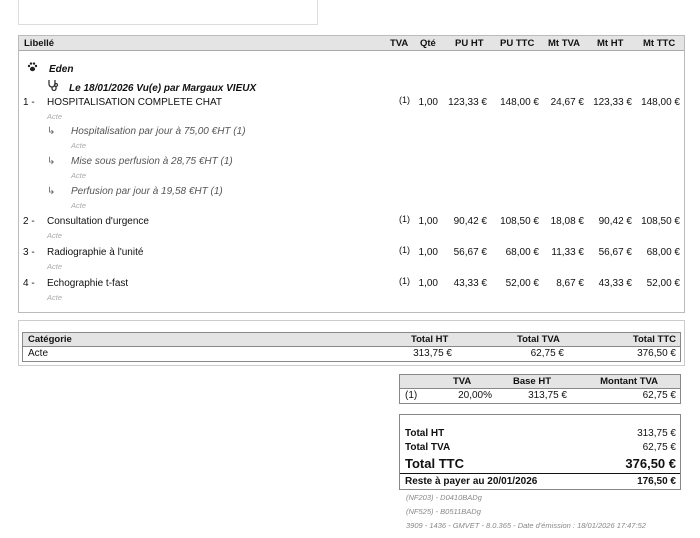  What do you see at coordinates (38, 353) in the screenshot?
I see `category-name: Acte` at bounding box center [38, 353].